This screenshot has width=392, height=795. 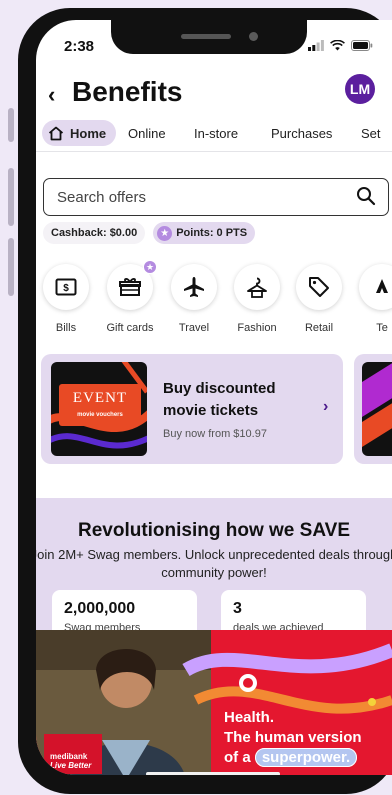 What do you see at coordinates (237, 757) in the screenshot?
I see `banner-line3-prefix: of a` at bounding box center [237, 757].